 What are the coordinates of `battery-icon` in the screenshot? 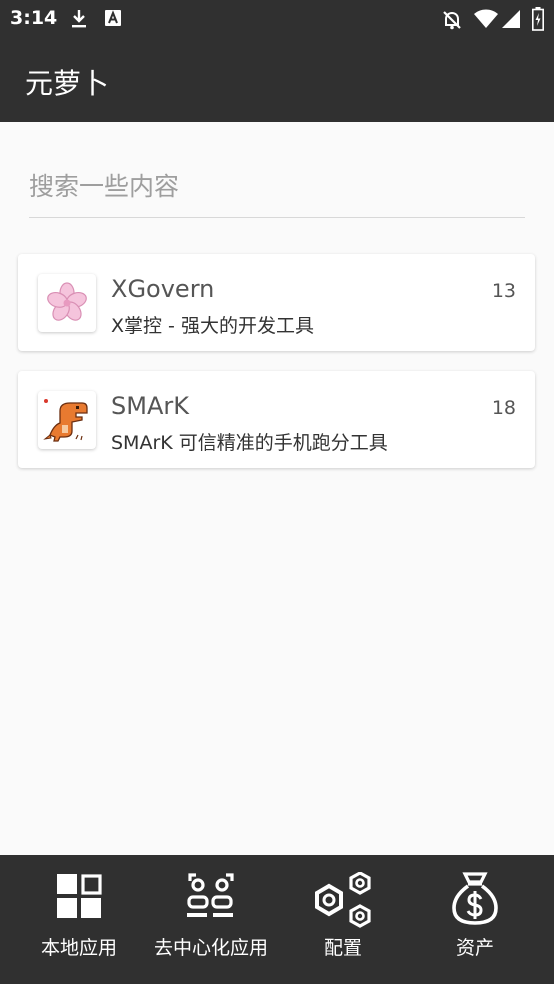 It's located at (538, 21).